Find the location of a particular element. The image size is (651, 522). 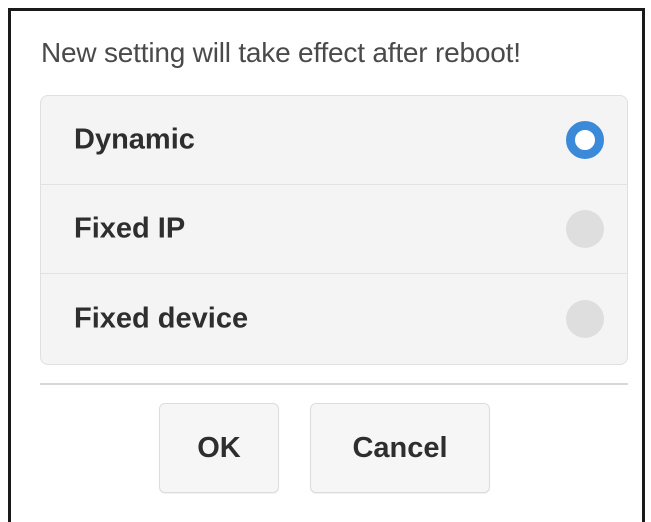

option-label: Dynamic is located at coordinates (134, 139).